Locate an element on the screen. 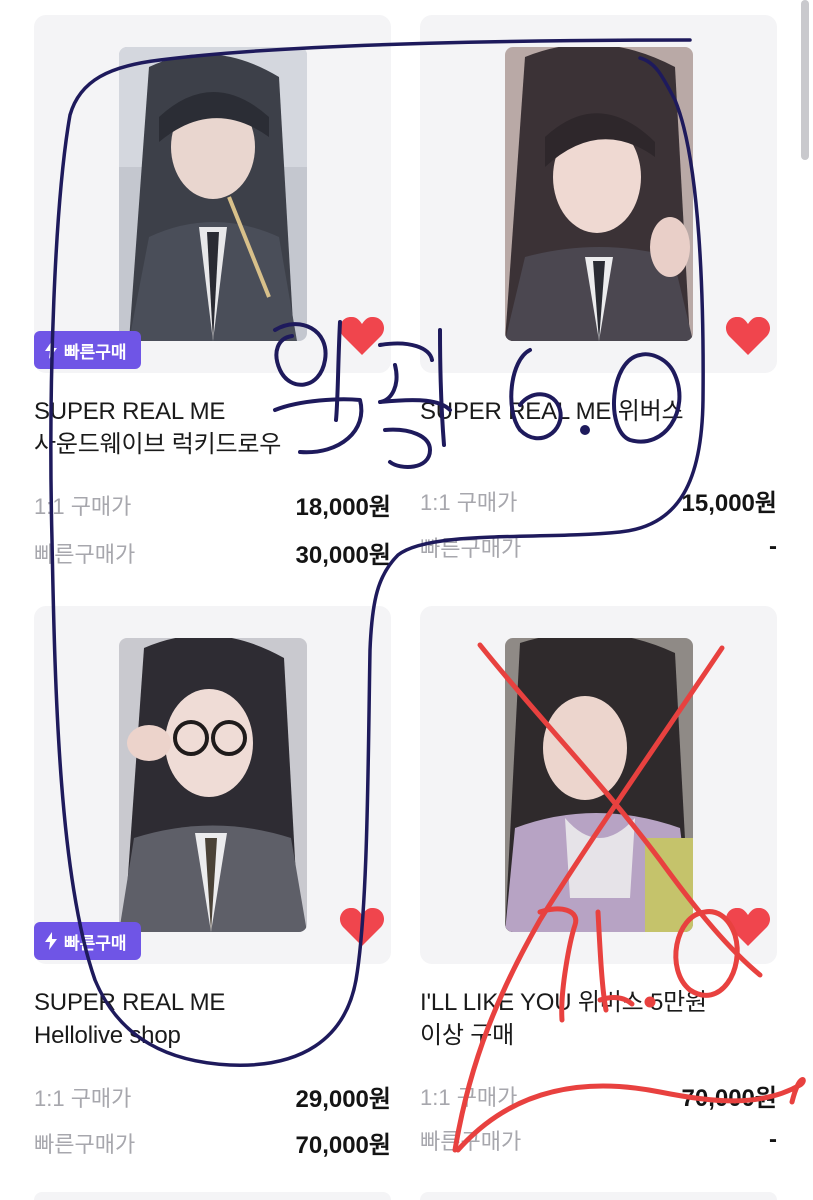  price-row-1to1: 1:1 구매가 70,000원 is located at coordinates (598, 1095).